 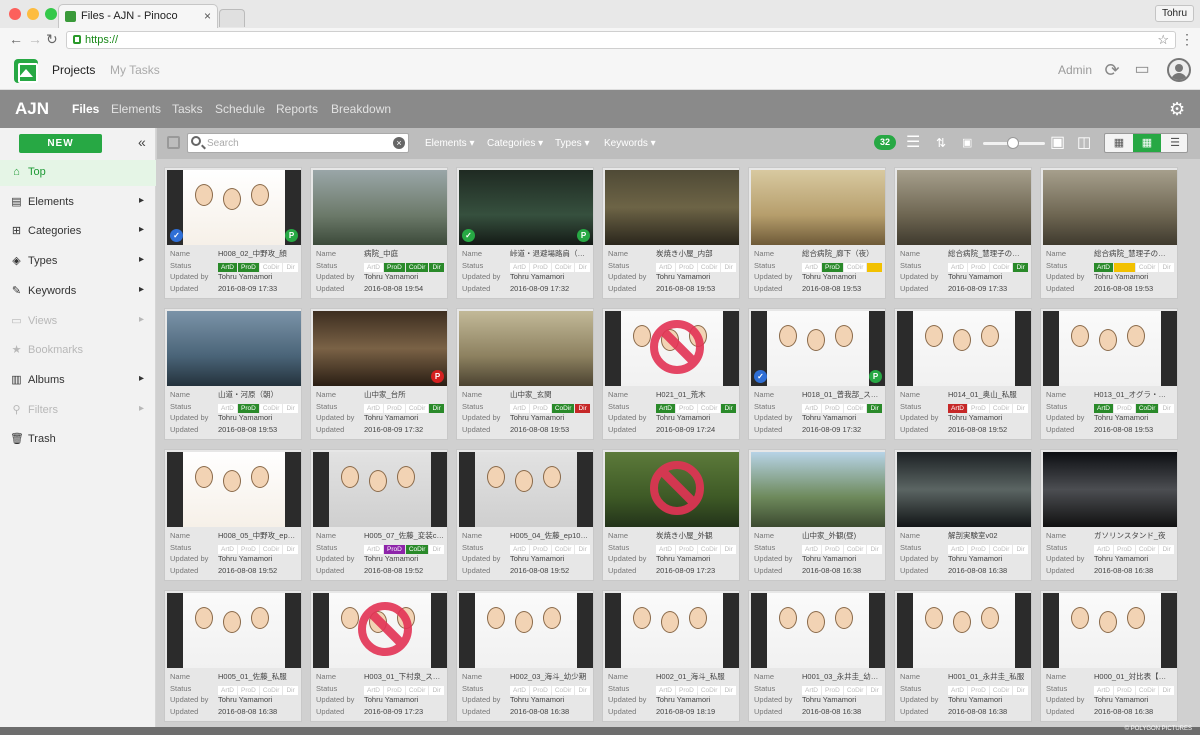 I want to click on close-window-icon, so click(x=15, y=14).